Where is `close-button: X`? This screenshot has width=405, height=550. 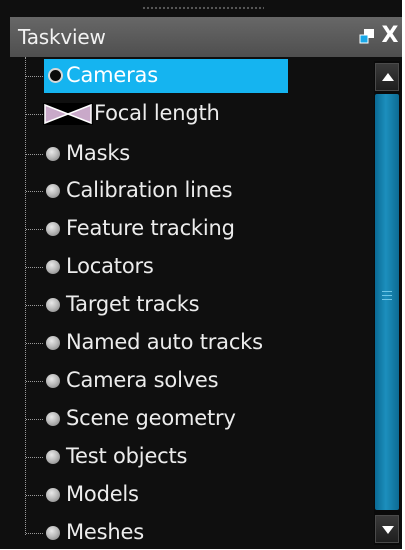 close-button: X is located at coordinates (390, 36).